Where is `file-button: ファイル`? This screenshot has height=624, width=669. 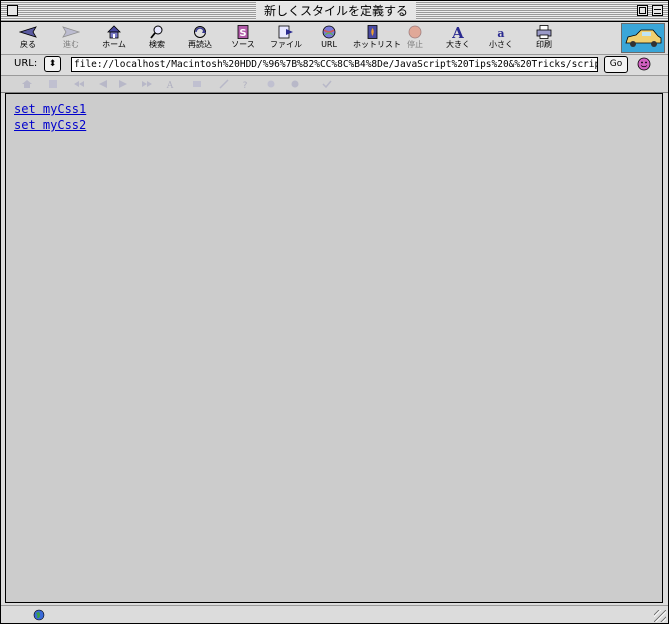
file-button: ファイル is located at coordinates (286, 38).